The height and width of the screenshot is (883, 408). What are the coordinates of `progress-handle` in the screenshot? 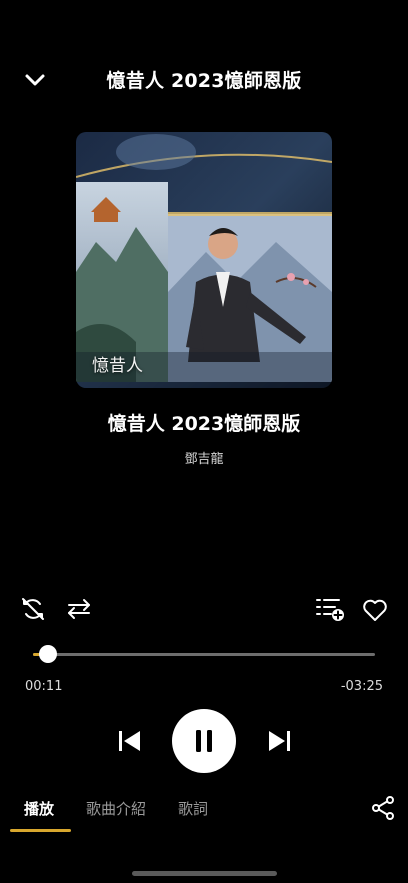 It's located at (48, 654).